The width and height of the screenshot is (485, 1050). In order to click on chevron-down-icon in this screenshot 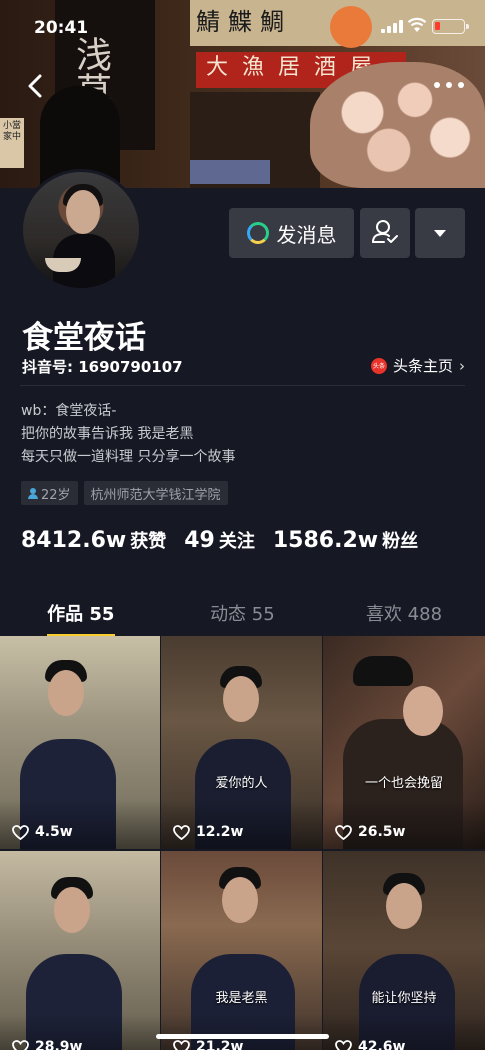, I will do `click(440, 233)`.